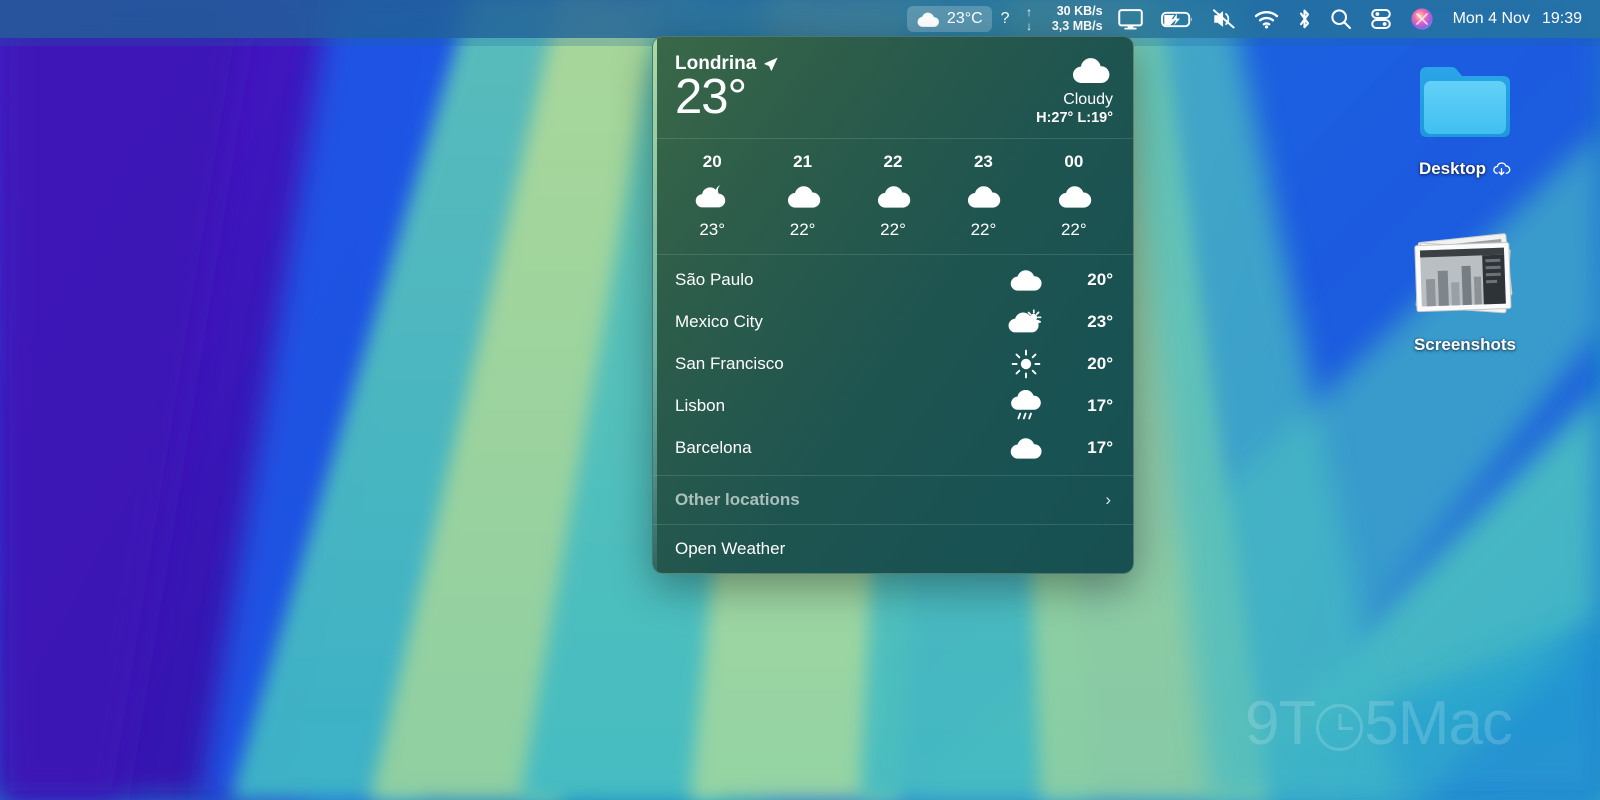 The image size is (1600, 800). Describe the element at coordinates (1026, 364) in the screenshot. I see `sun-icon` at that location.